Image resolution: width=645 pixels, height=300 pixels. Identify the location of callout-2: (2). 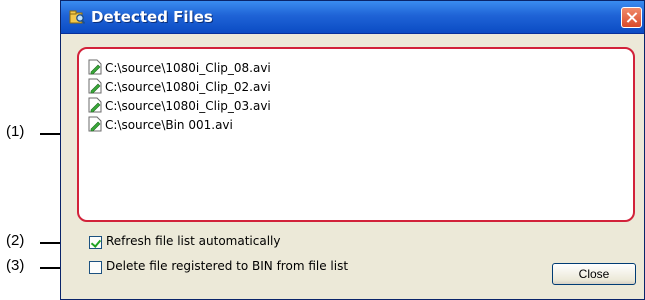
(15, 240).